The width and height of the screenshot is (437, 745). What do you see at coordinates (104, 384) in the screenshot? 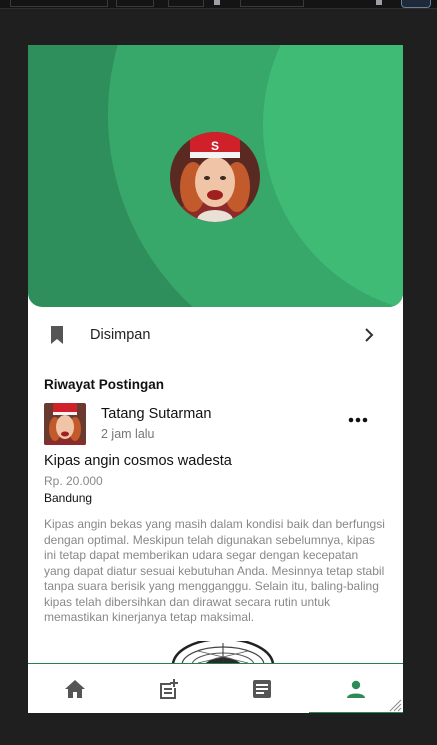
I see `section-title: Riwayat Postingan` at bounding box center [104, 384].